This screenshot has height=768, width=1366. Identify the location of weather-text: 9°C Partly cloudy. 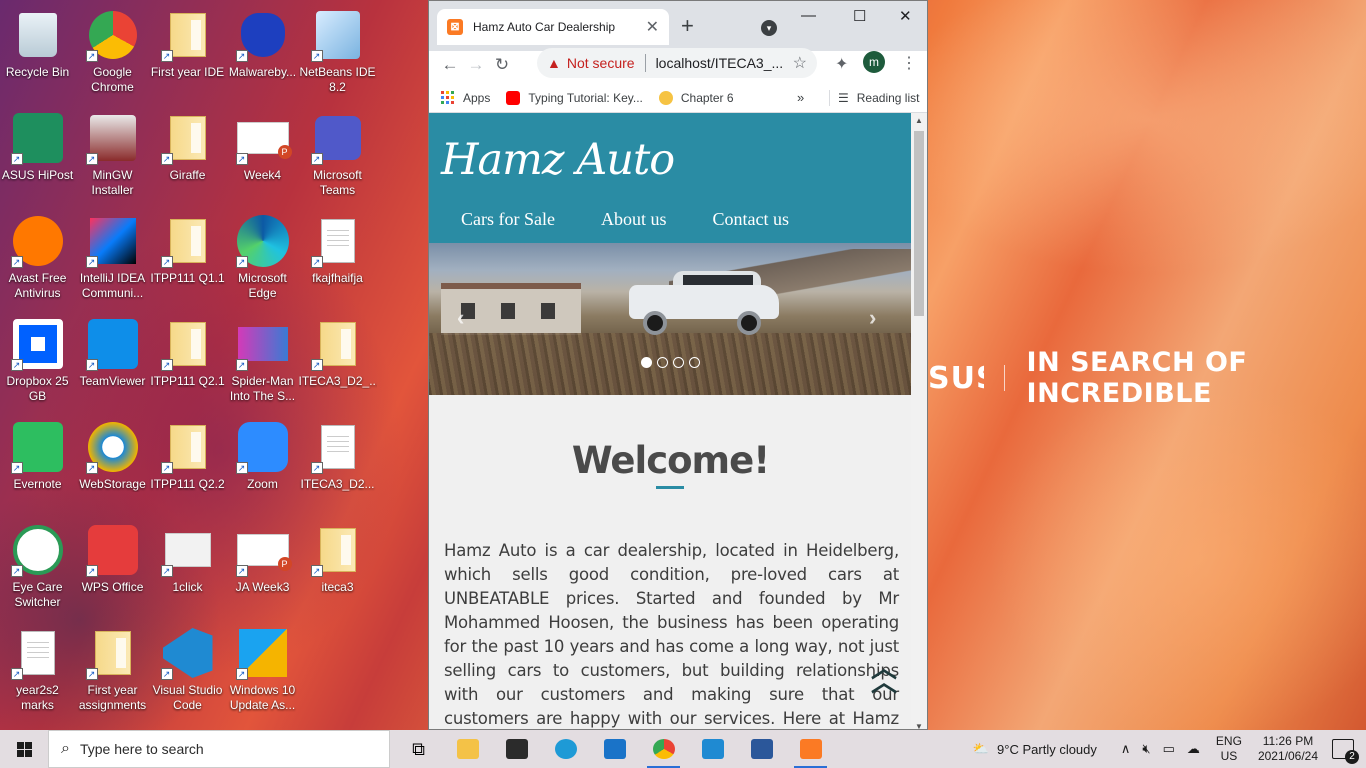
(1047, 749).